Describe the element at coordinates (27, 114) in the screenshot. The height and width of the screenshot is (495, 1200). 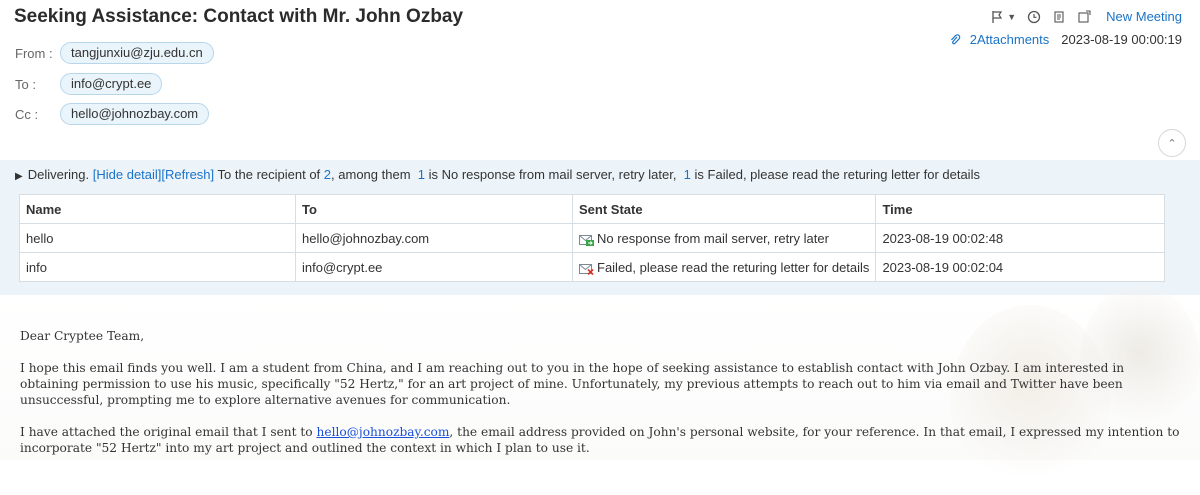
I see `cc-label: Cc :` at that location.